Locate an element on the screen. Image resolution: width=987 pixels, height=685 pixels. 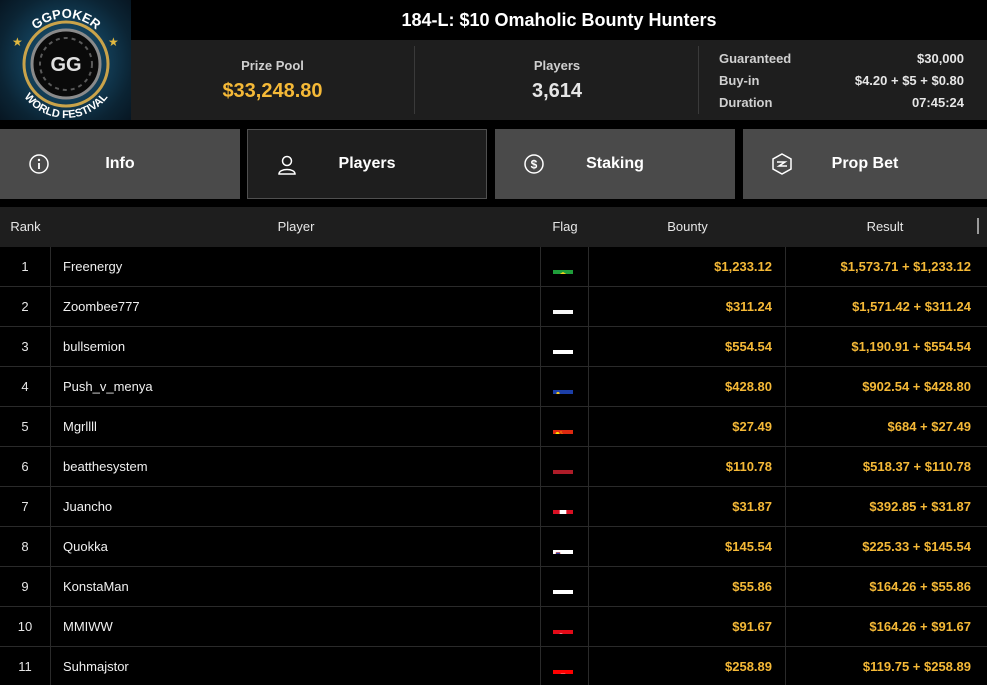
table-row: 6 beatthesystem $110.78 $518.37 + $110.78 is located at coordinates (493, 467).